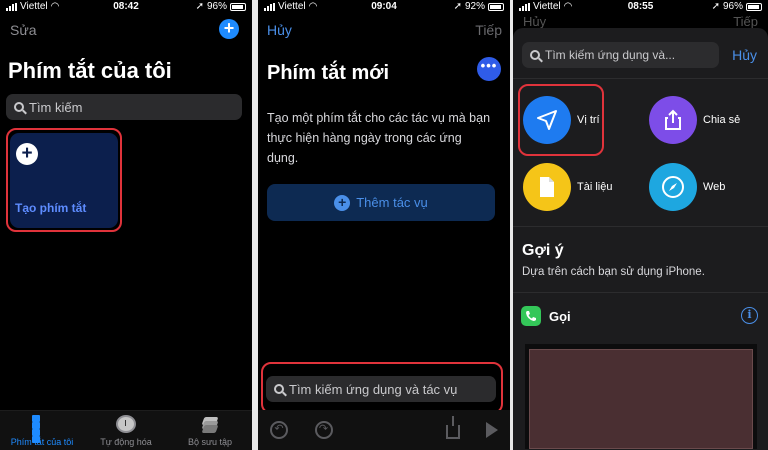 This screenshot has height=450, width=768. What do you see at coordinates (51, 208) in the screenshot?
I see `create-shortcut-label: Tạo phím tắt` at bounding box center [51, 208].